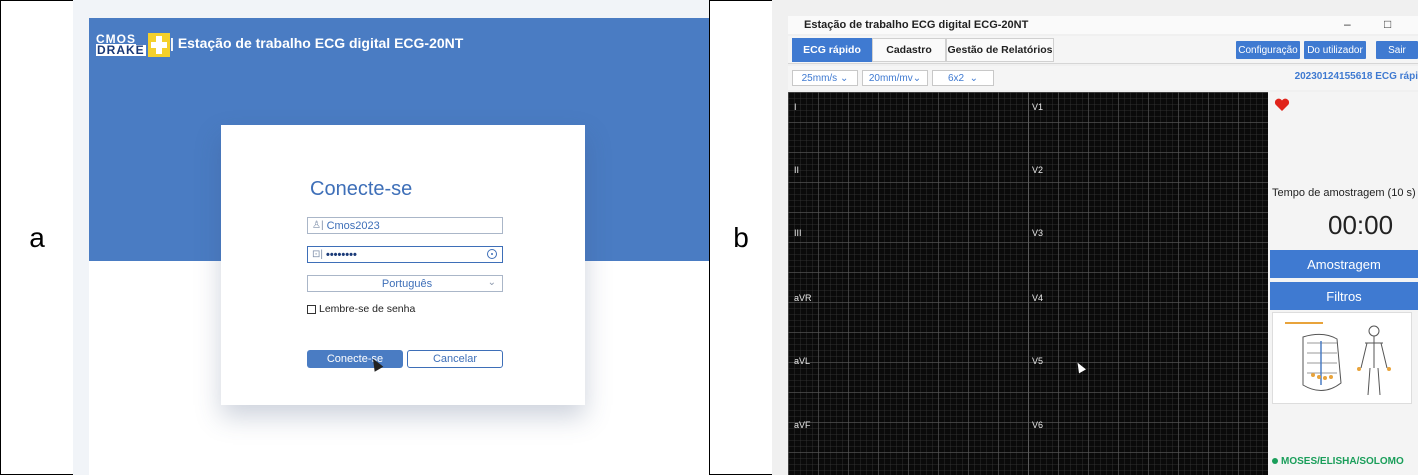 Image resolution: width=1419 pixels, height=475 pixels. I want to click on timer: 00:00, so click(1361, 225).